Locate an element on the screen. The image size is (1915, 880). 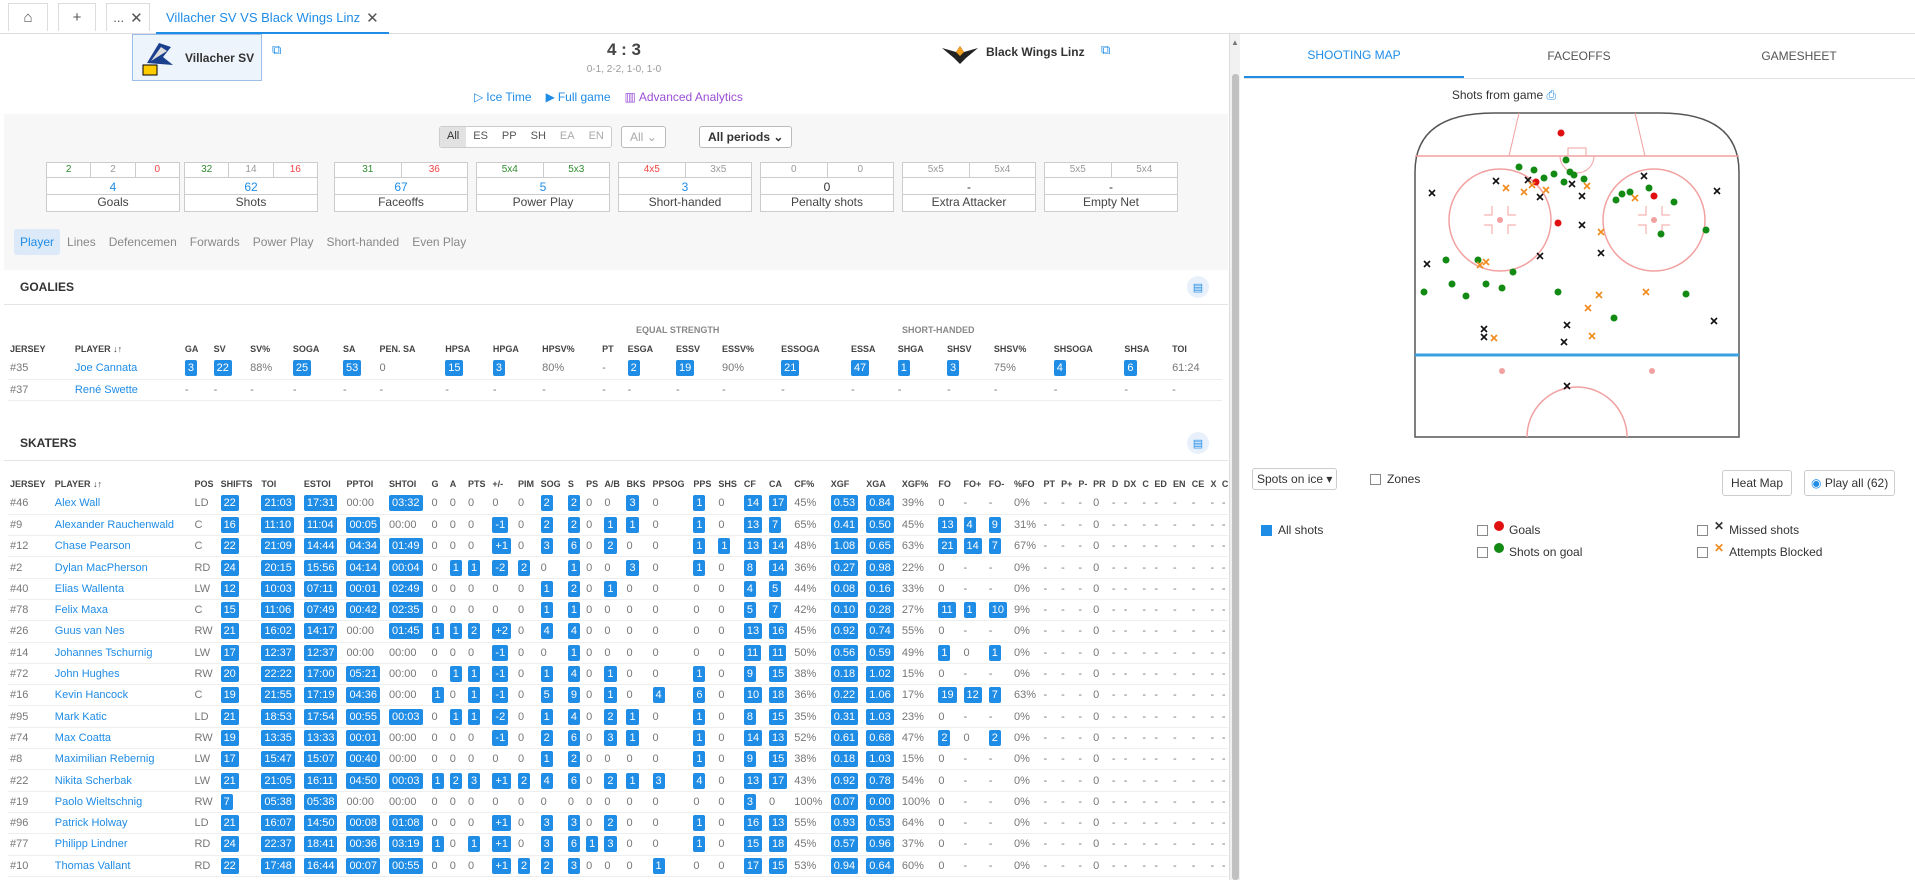
stat-badge: 00:55 is located at coordinates (405, 865).